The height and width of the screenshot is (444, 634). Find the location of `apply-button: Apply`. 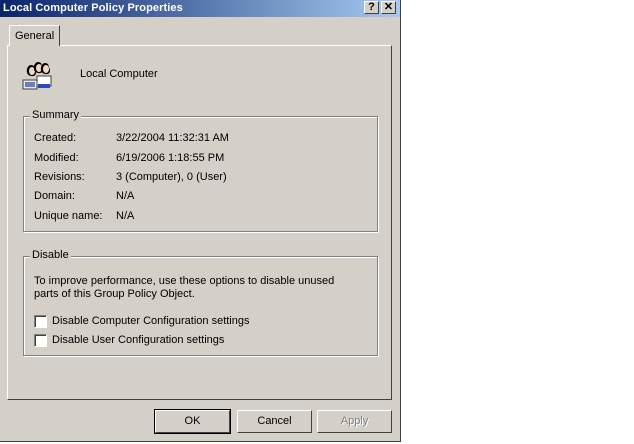

apply-button: Apply is located at coordinates (354, 421).